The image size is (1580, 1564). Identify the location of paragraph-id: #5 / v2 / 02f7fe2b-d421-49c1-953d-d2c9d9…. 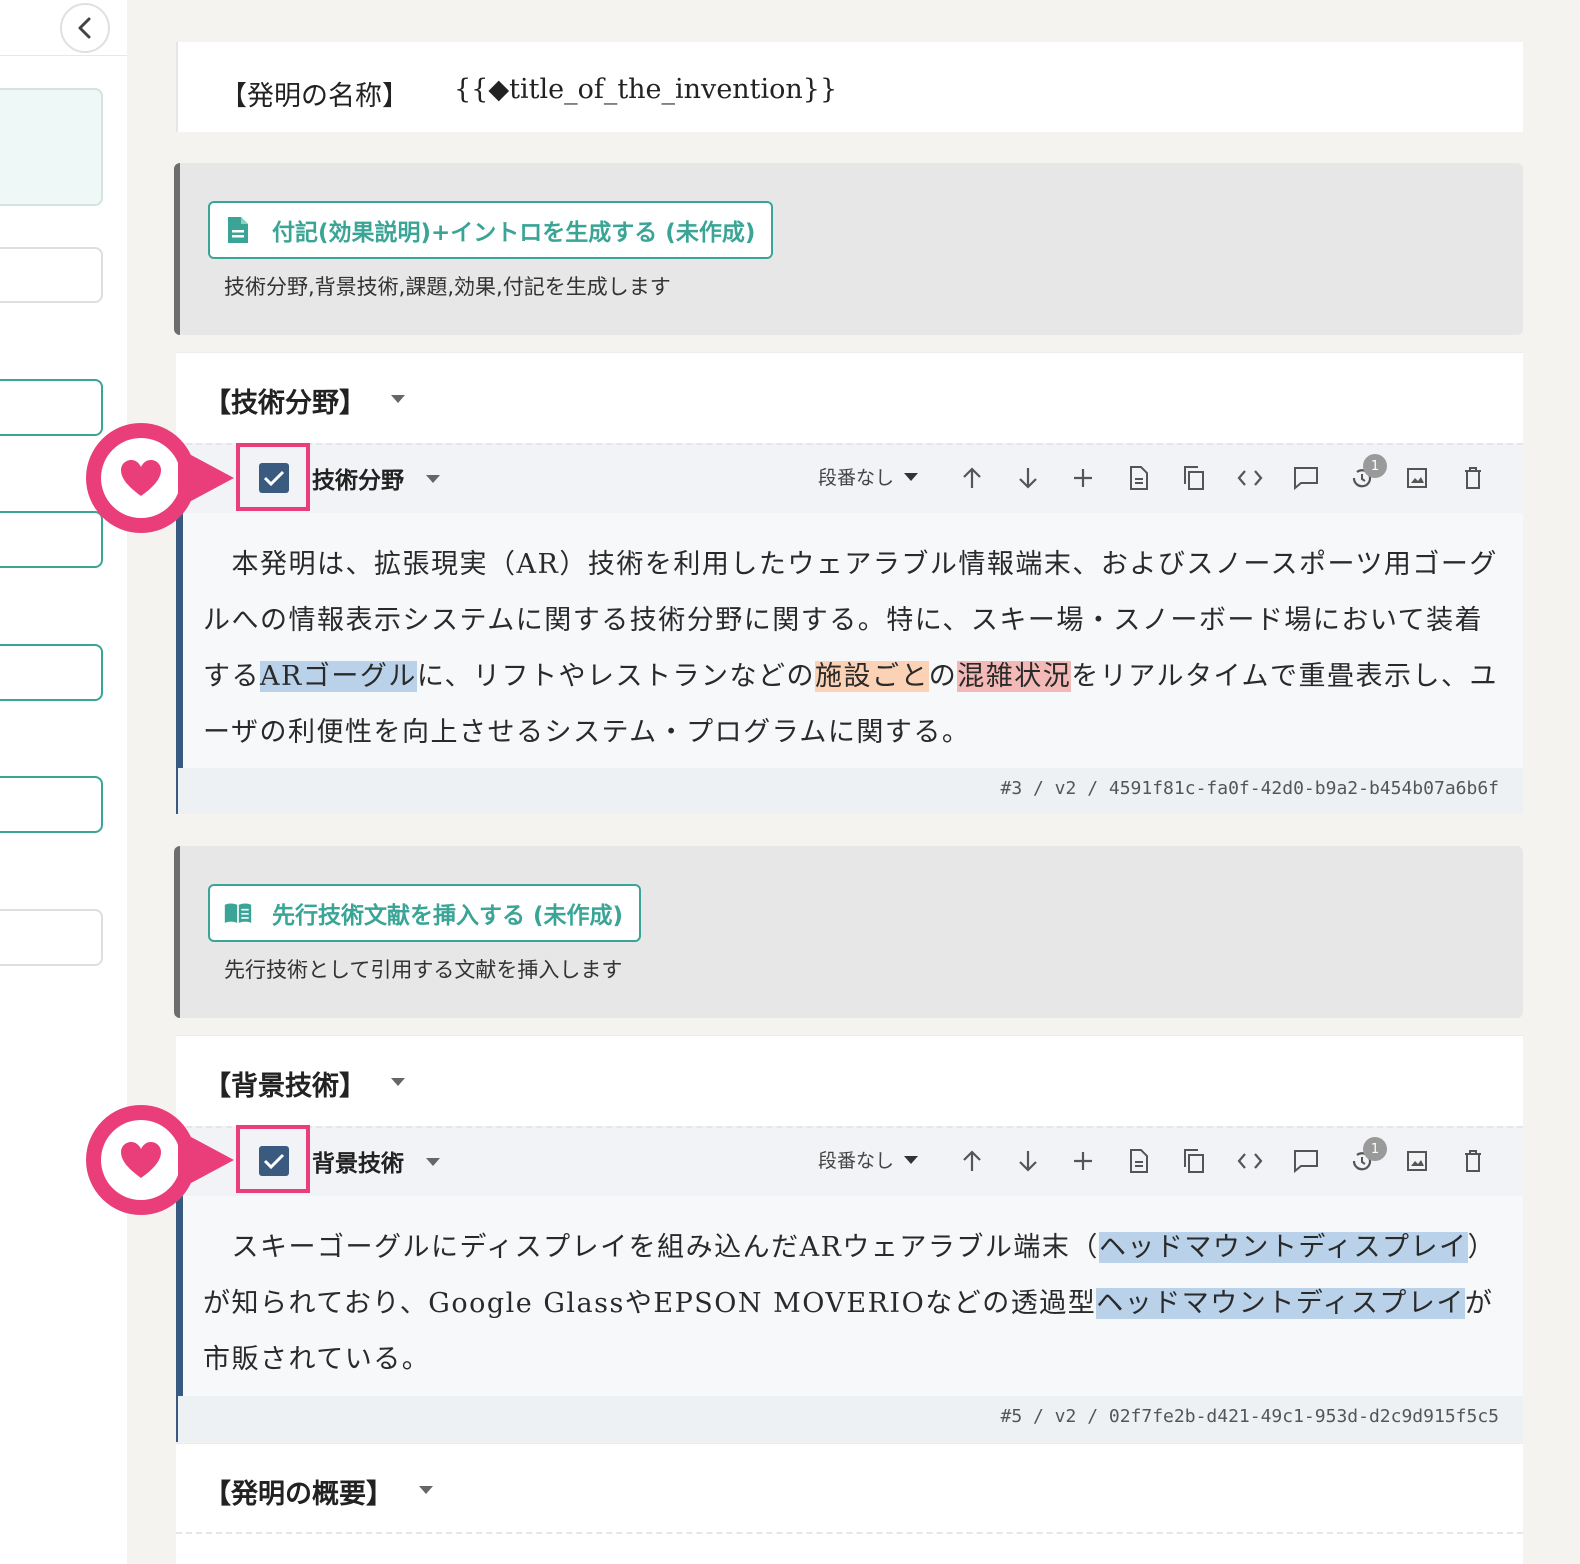
(1250, 1416).